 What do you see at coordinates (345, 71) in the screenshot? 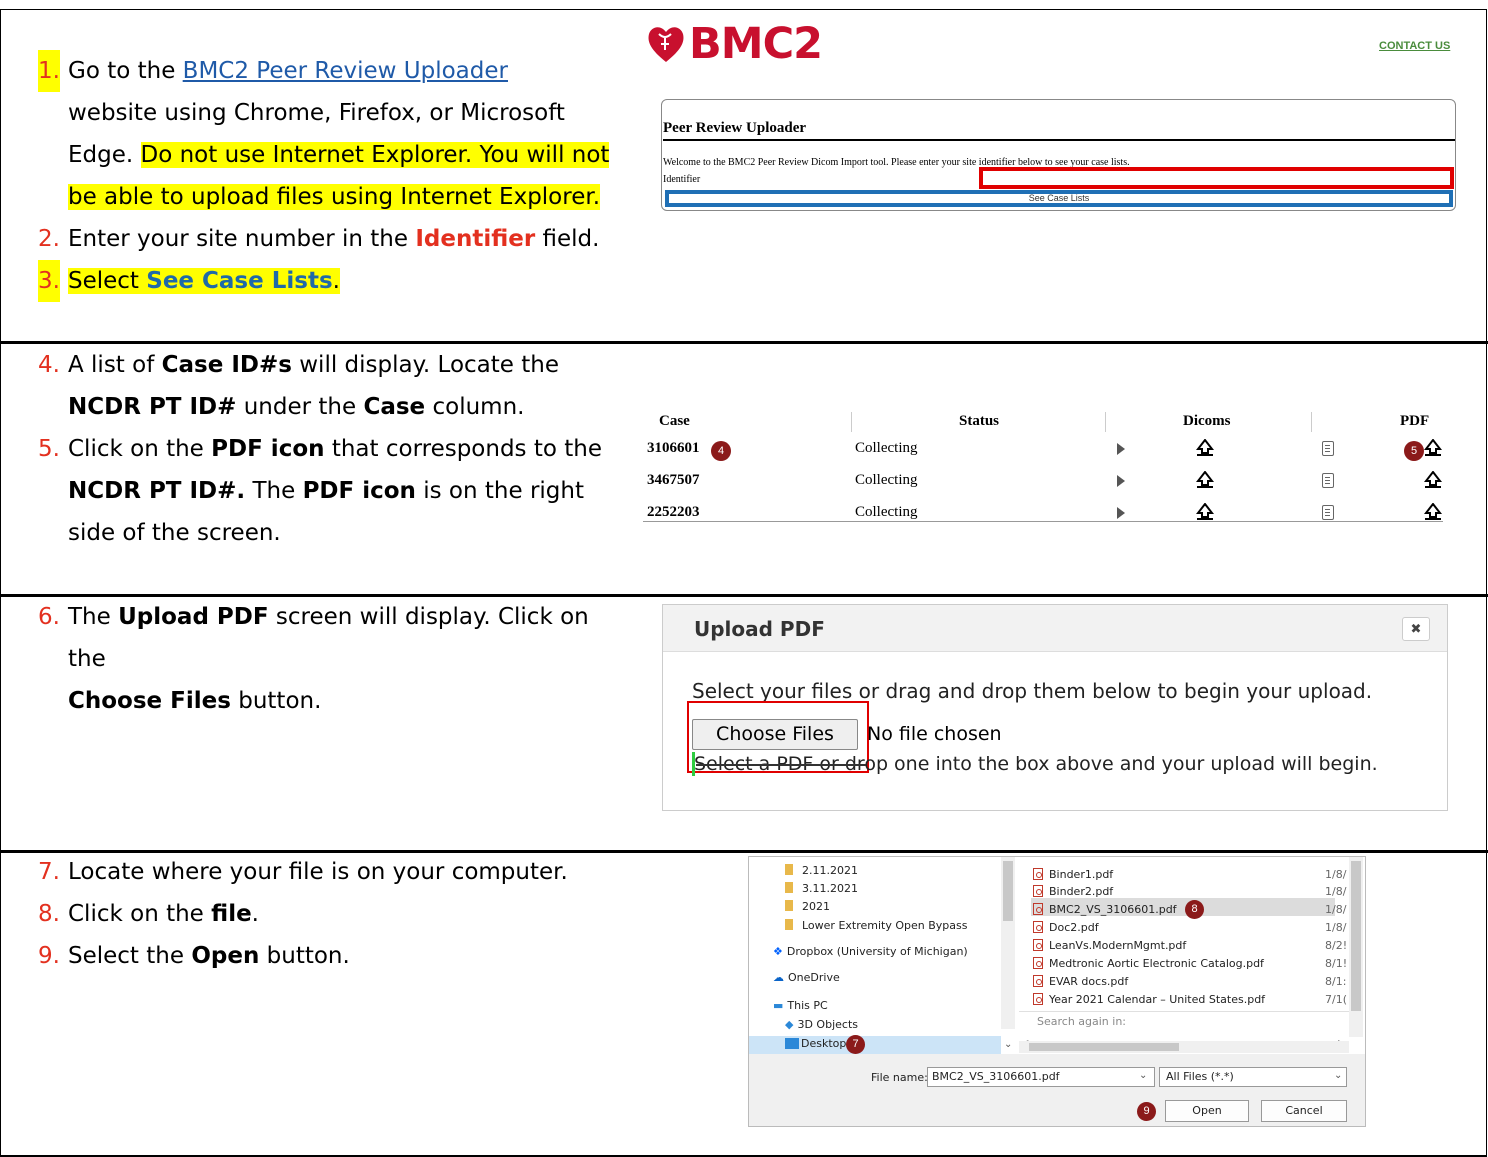
I see `uploader-link: BMC2 Peer Review Uploader` at bounding box center [345, 71].